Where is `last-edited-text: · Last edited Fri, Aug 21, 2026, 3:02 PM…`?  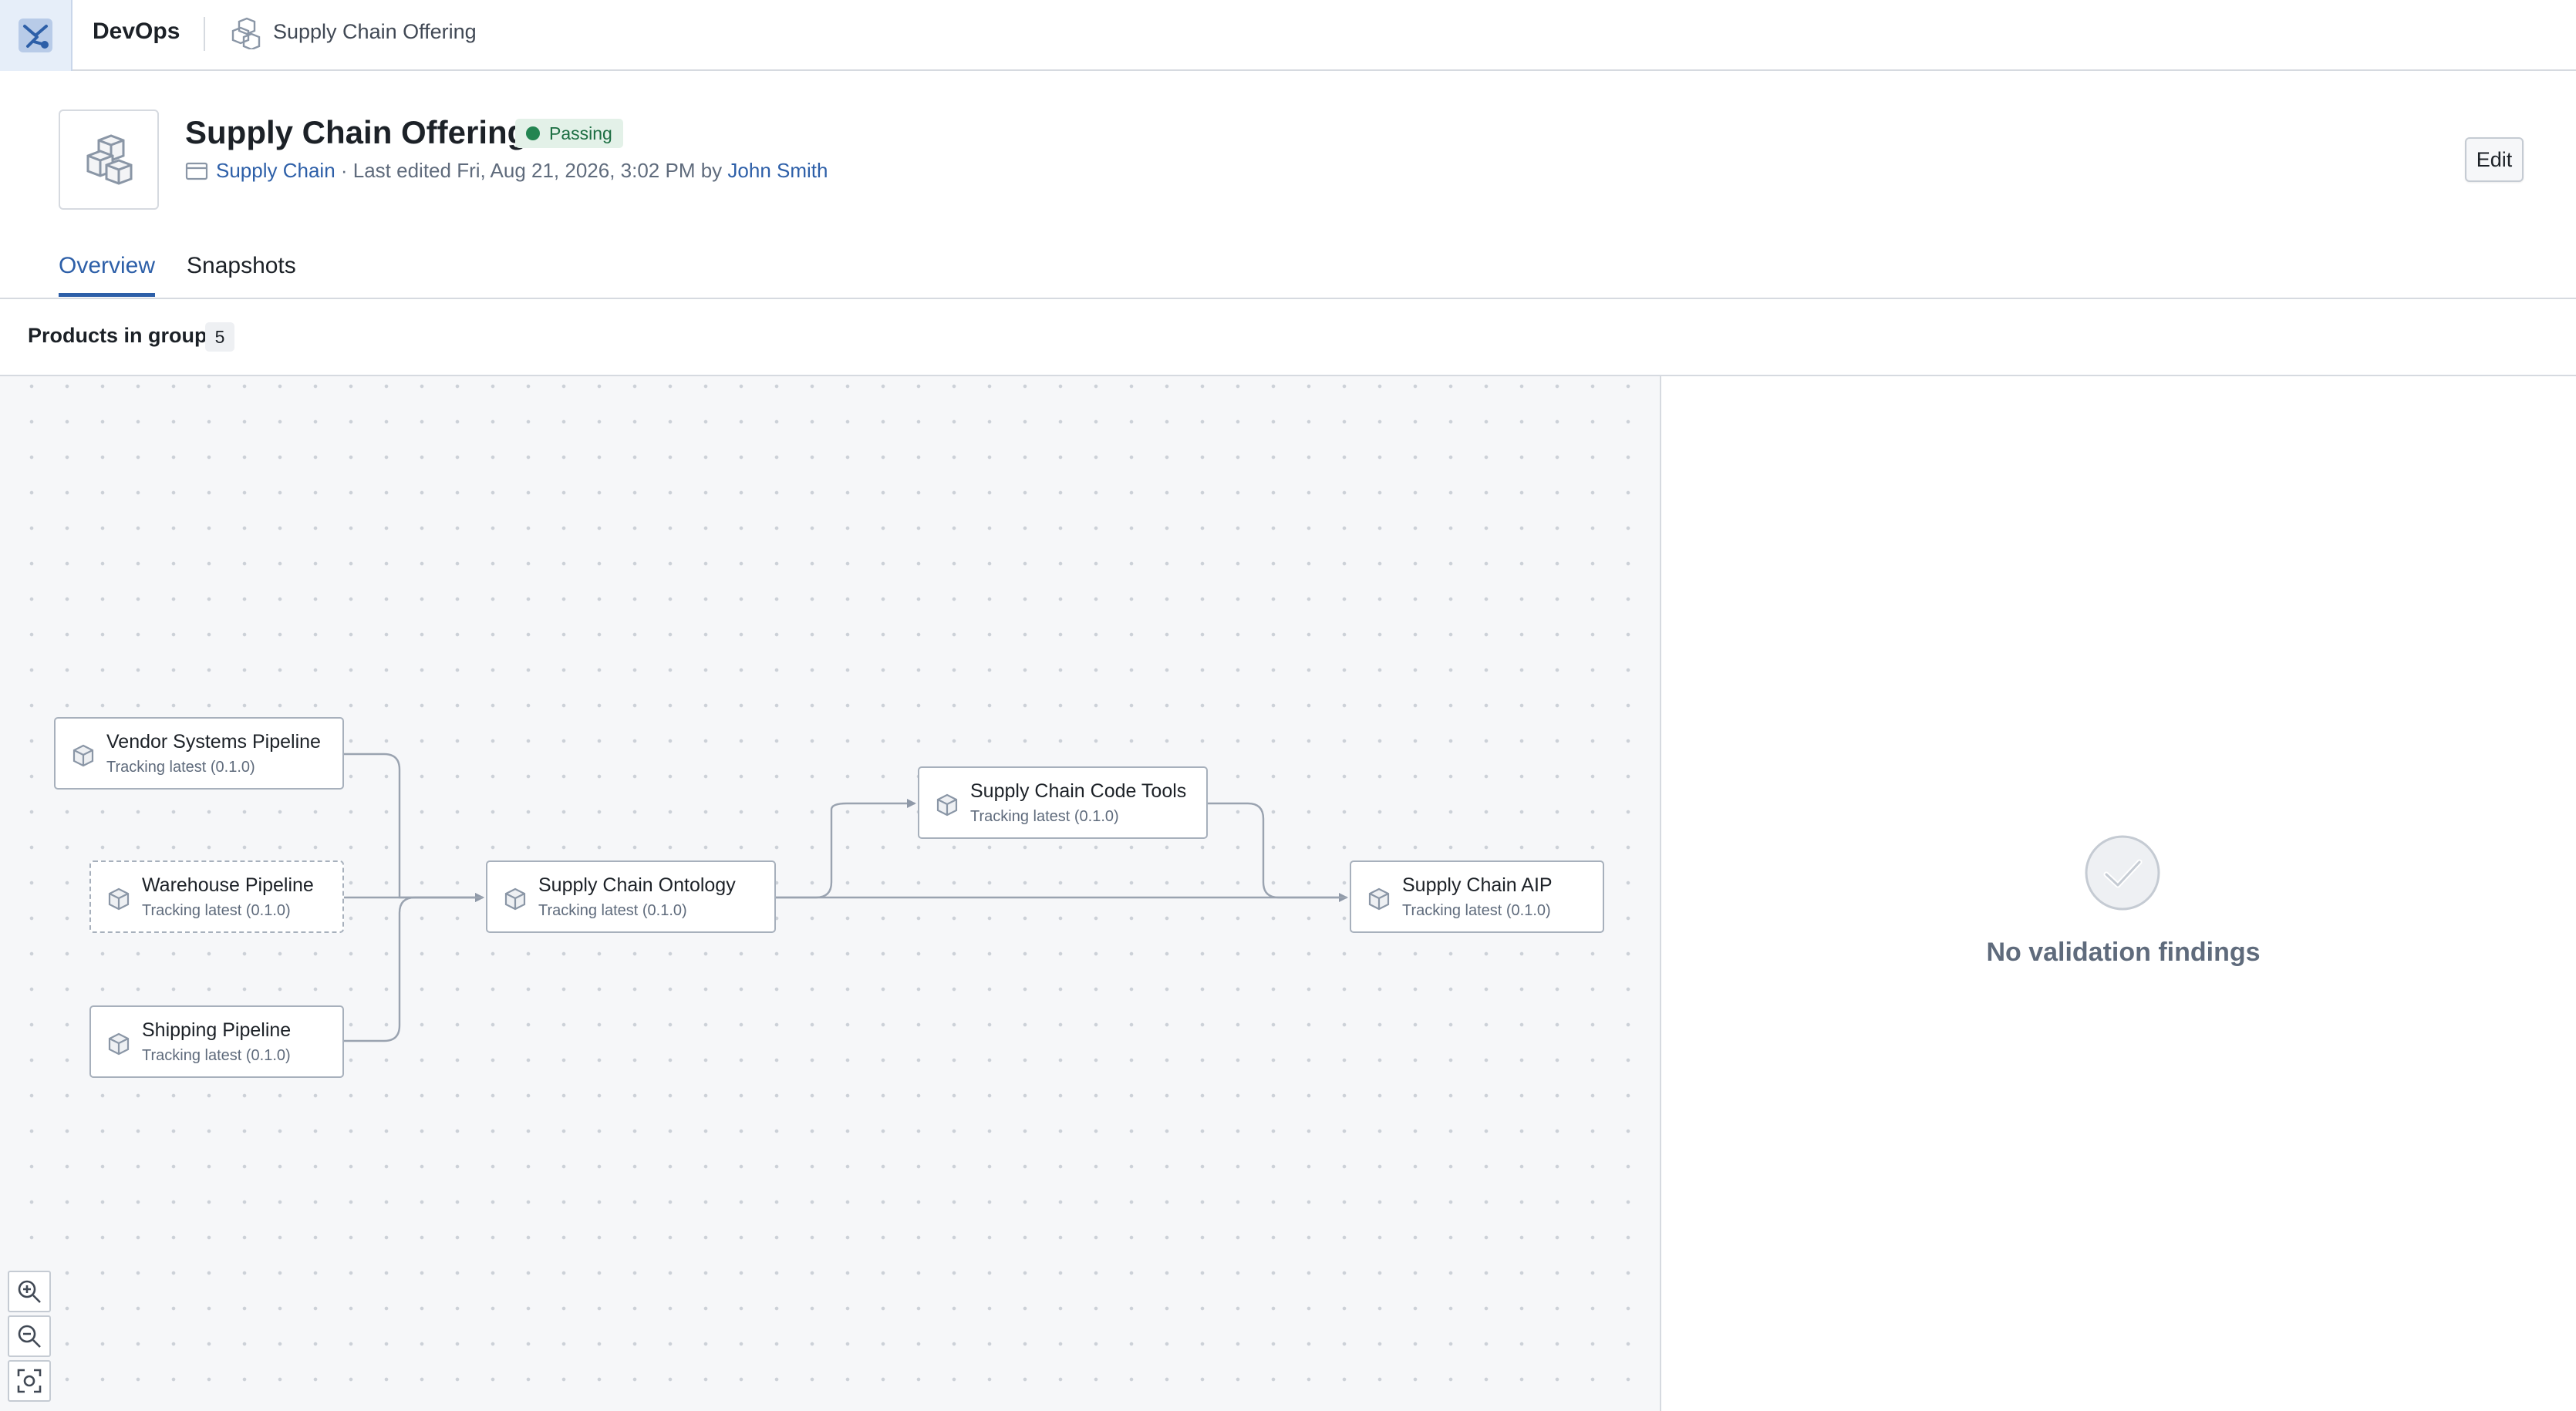
last-edited-text: · Last edited Fri, Aug 21, 2026, 3:02 PM… is located at coordinates (531, 170).